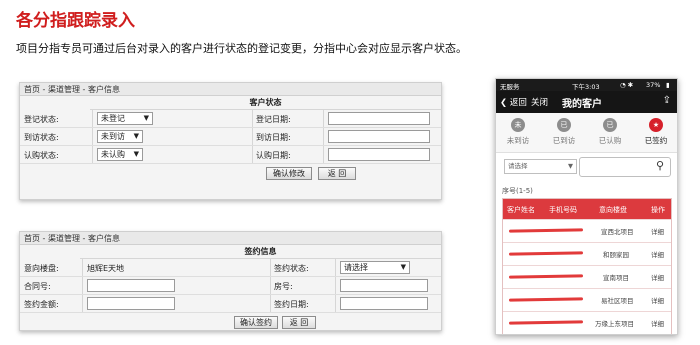  I want to click on field-label: 签约状态:, so click(291, 268).